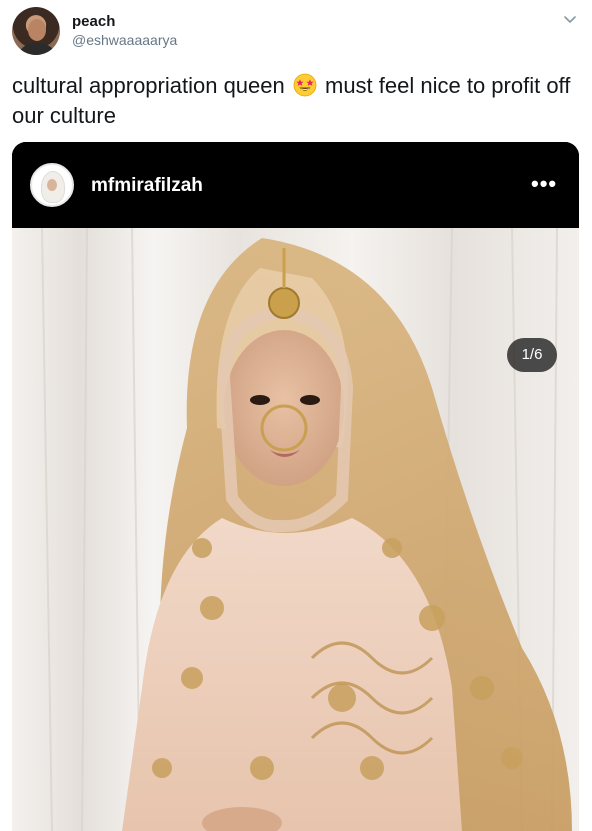 The height and width of the screenshot is (831, 592). What do you see at coordinates (544, 184) in the screenshot?
I see `more-dots-icon: •••` at bounding box center [544, 184].